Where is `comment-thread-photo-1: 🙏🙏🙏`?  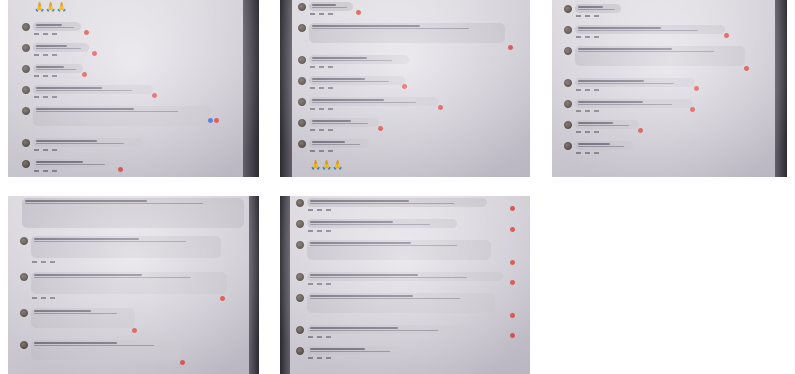 comment-thread-photo-1: 🙏🙏🙏 is located at coordinates (133, 88).